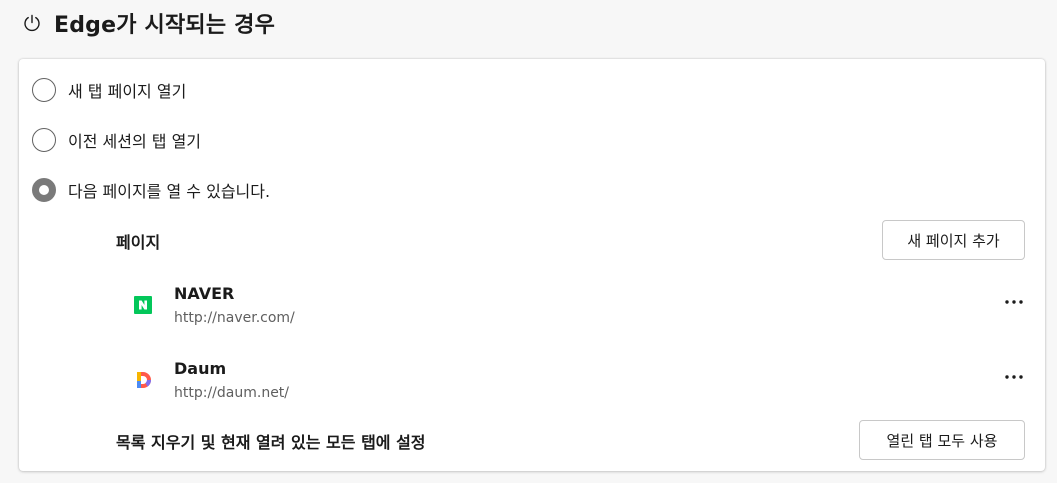  Describe the element at coordinates (127, 91) in the screenshot. I see `option-label: 새 탭 페이지 열기` at that location.